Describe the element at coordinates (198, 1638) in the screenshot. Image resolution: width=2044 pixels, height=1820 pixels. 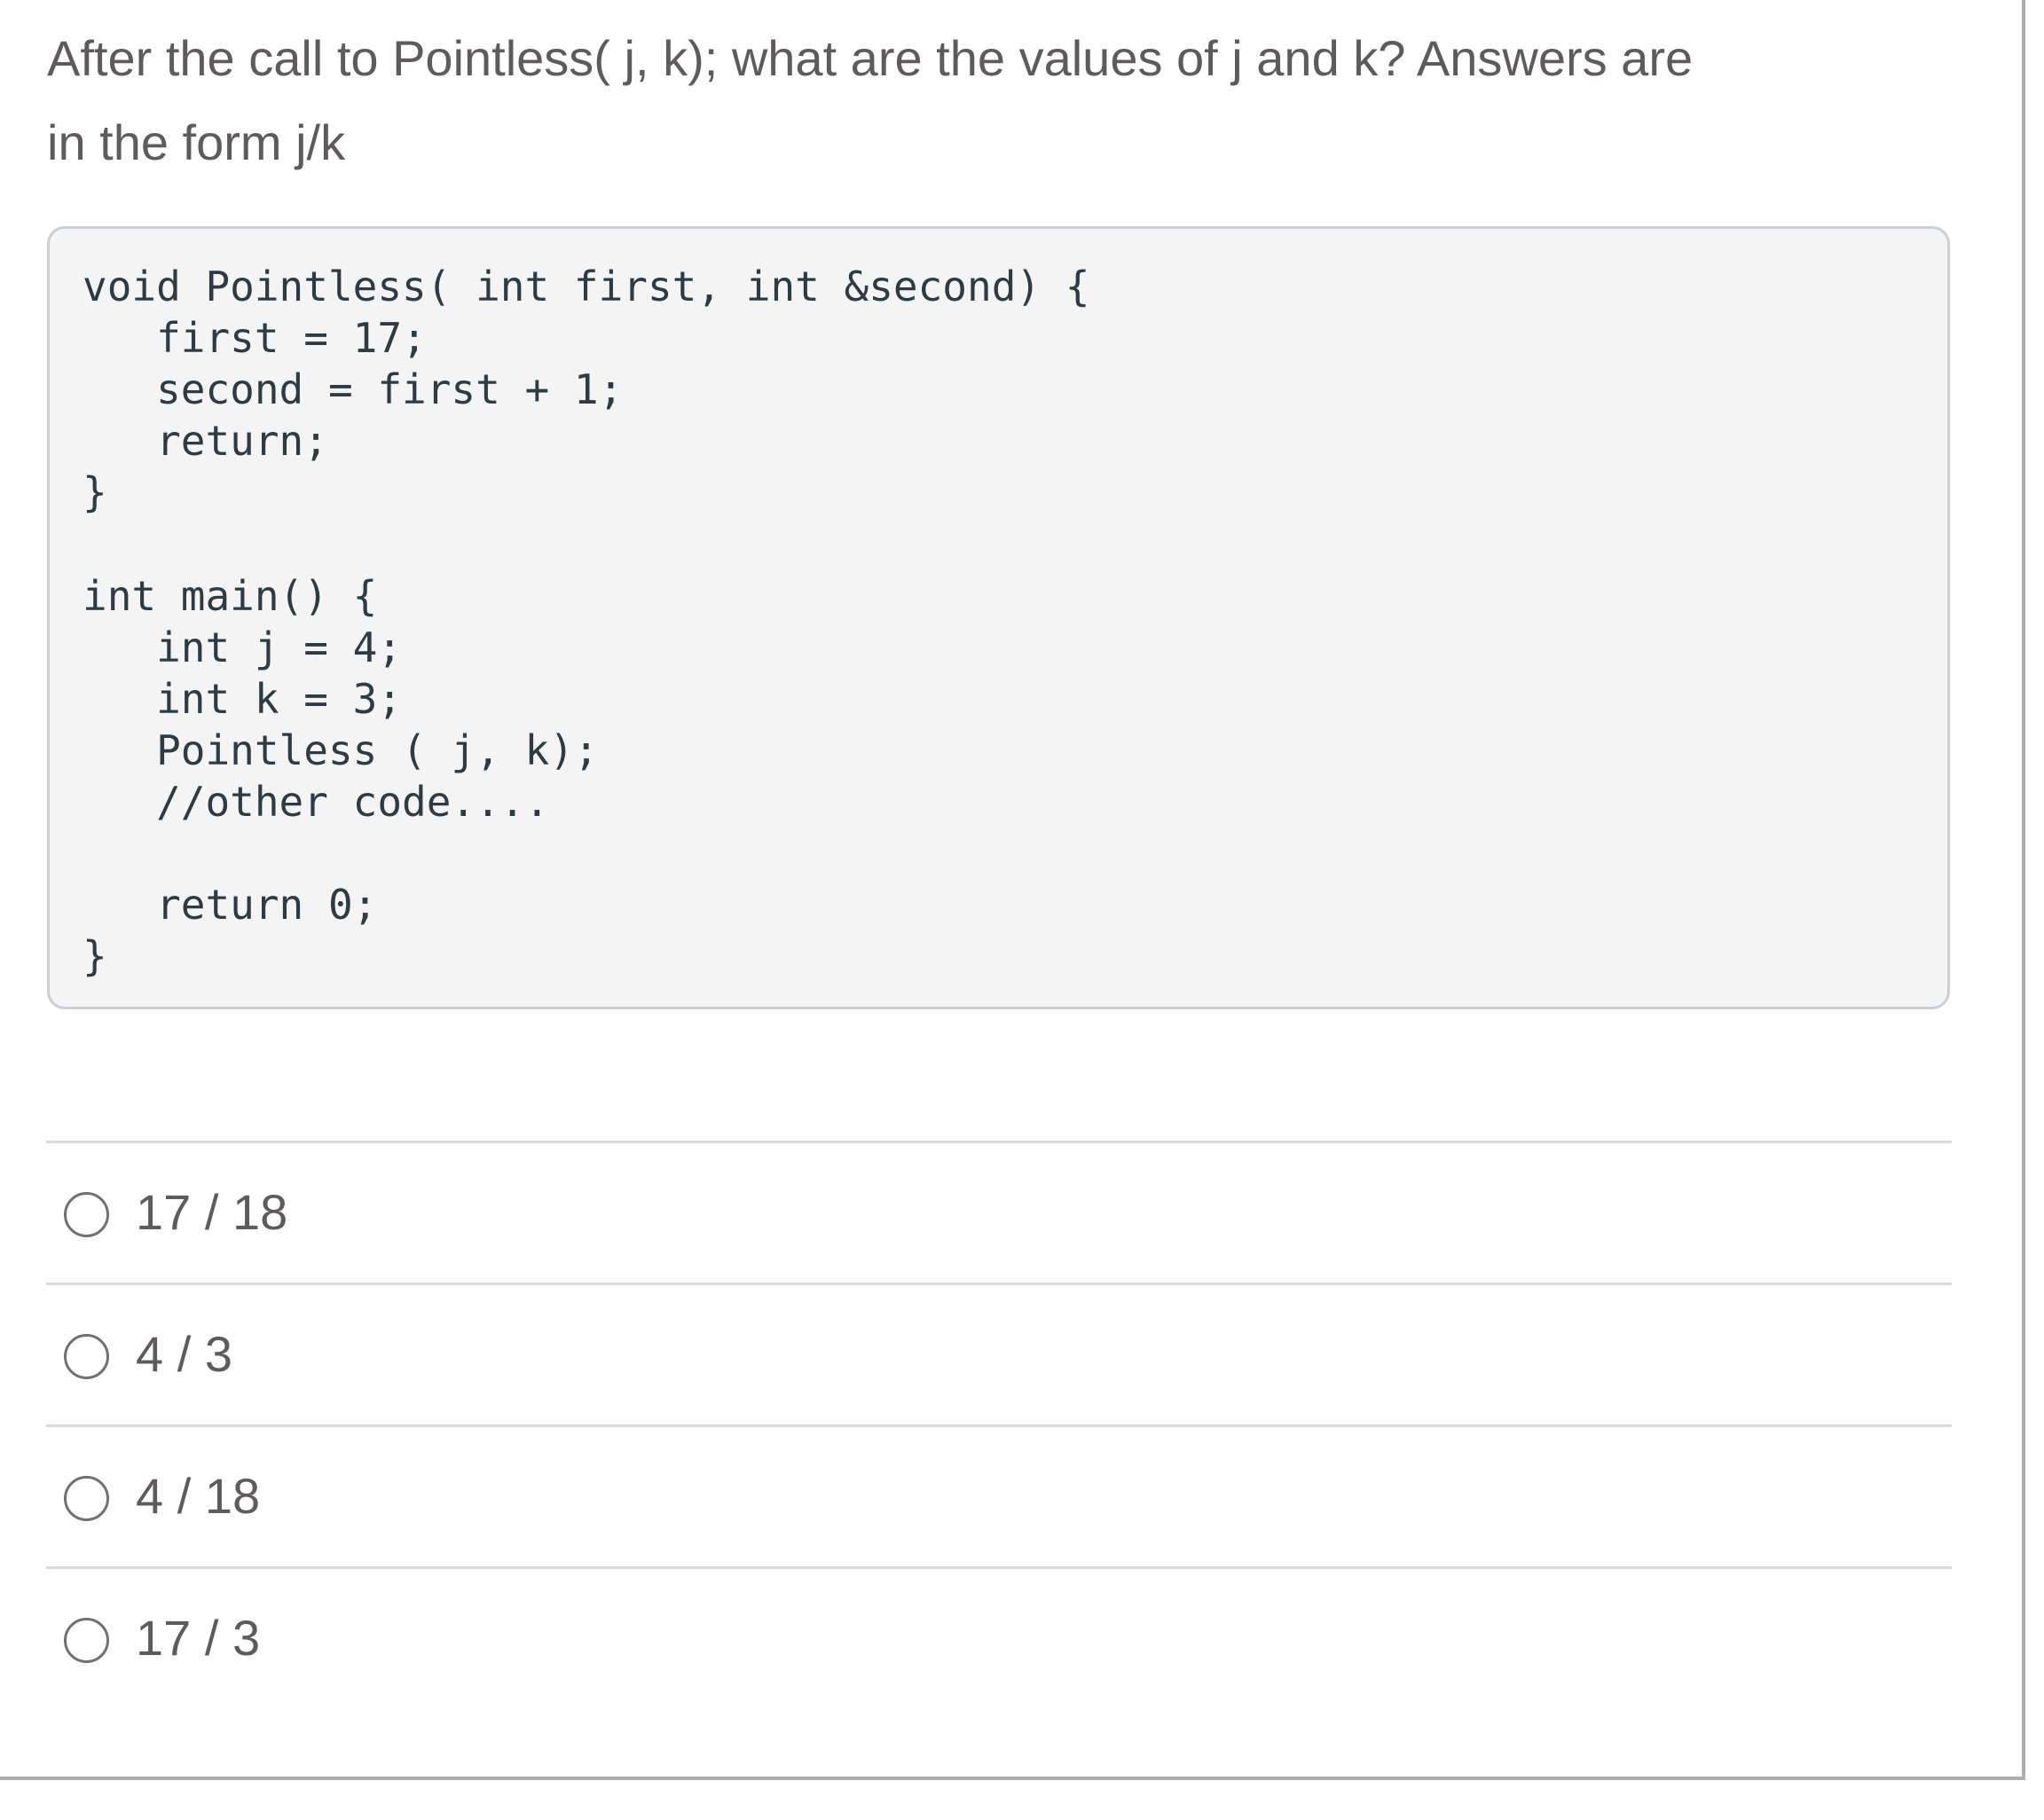
I see `answer-label: 17 / 3` at that location.